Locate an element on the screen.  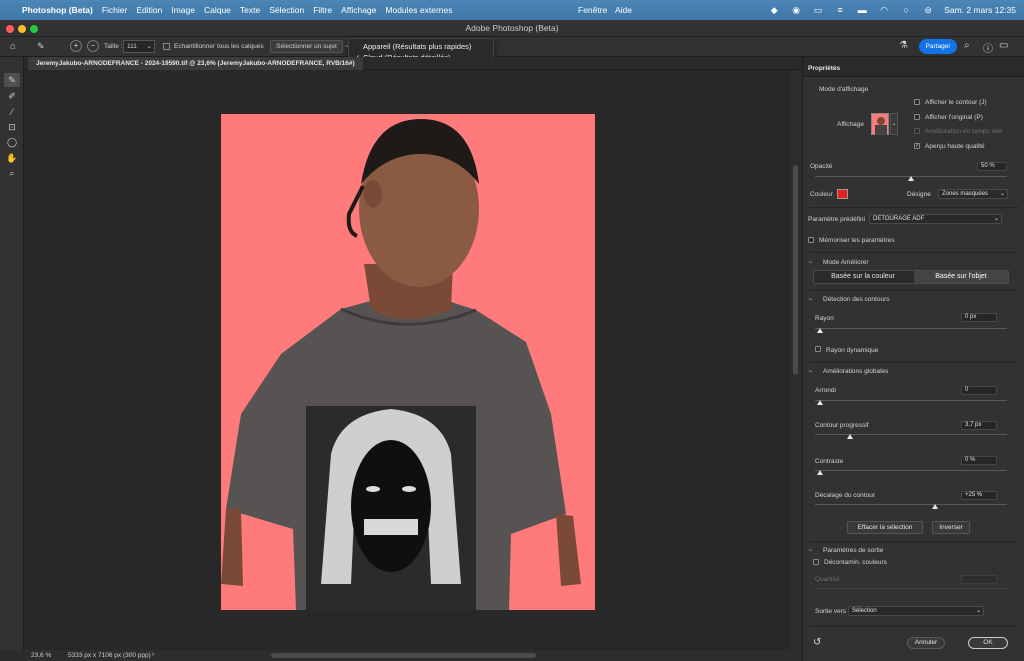
add-to-selection-icon: + is located at coordinates (76, 46).